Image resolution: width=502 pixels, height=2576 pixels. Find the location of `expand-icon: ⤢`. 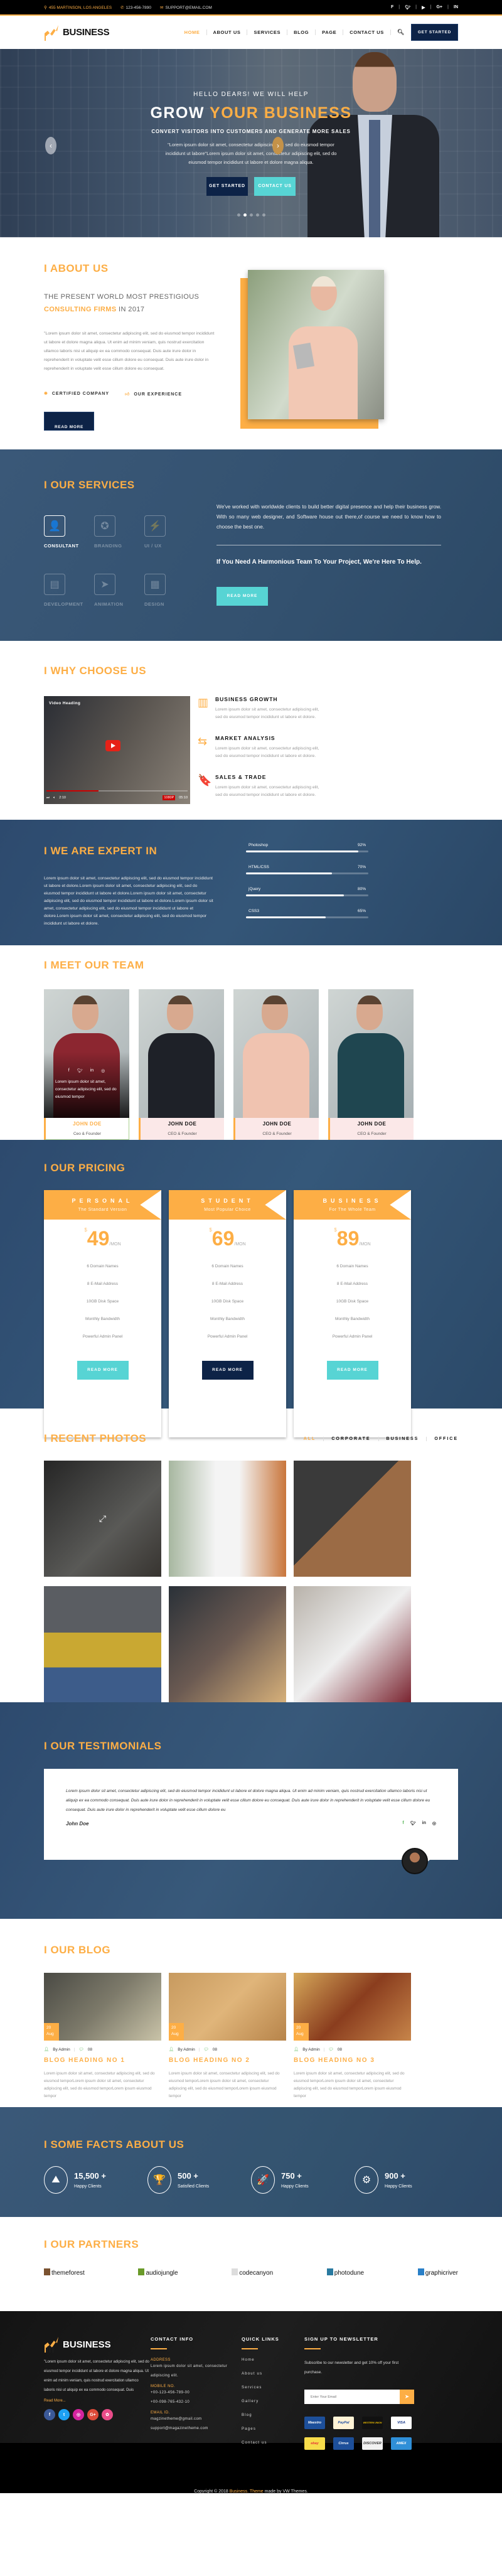

expand-icon: ⤢ is located at coordinates (102, 1519).